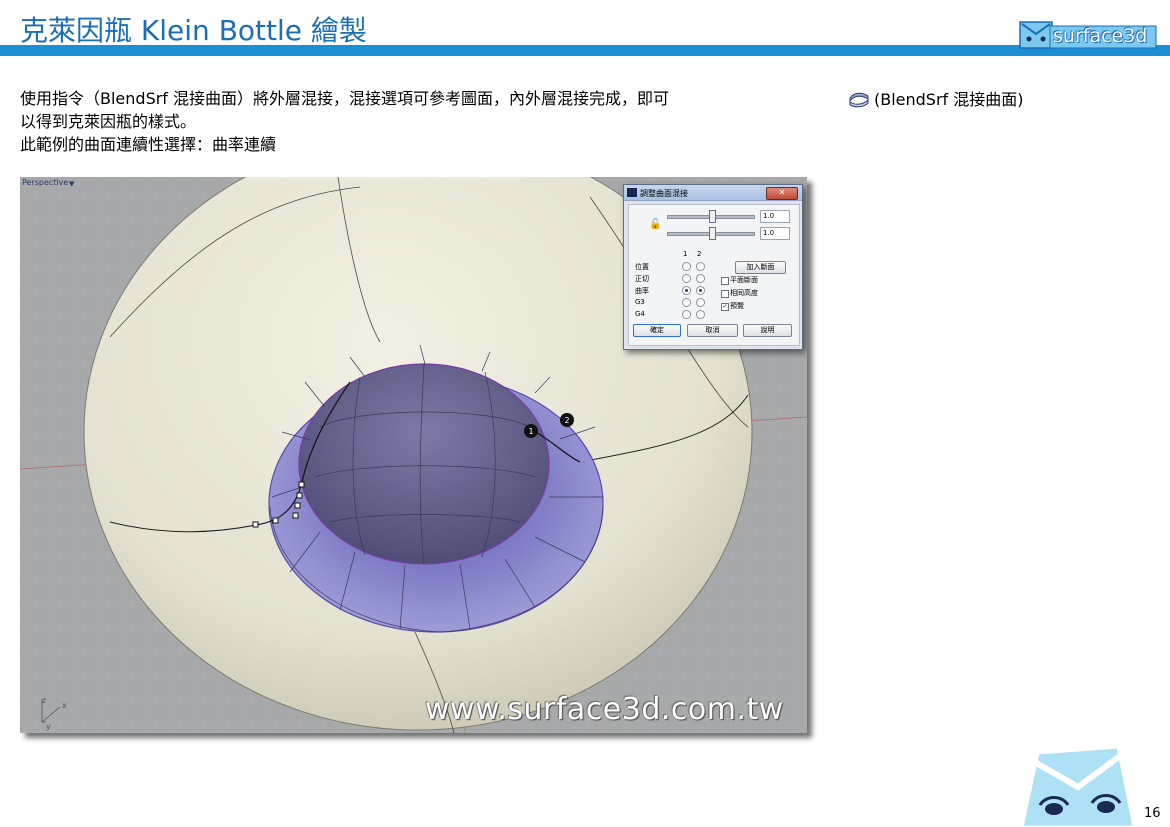 Image resolution: width=1170 pixels, height=827 pixels. I want to click on mascot-logo-icon, so click(1078, 786).